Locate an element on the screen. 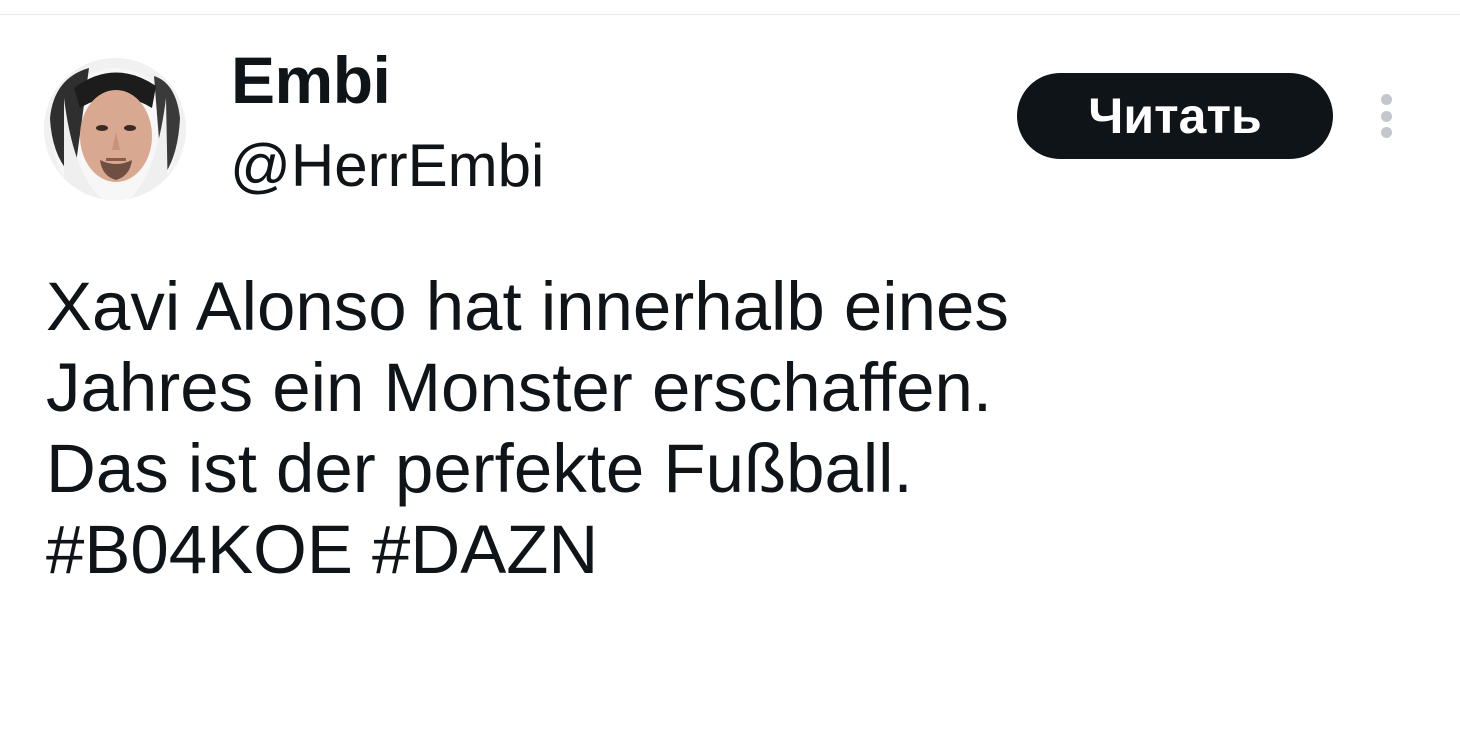 The image size is (1460, 739). tweet-text-line: Xavi Alonso hat innerhalb eines is located at coordinates (527, 306).